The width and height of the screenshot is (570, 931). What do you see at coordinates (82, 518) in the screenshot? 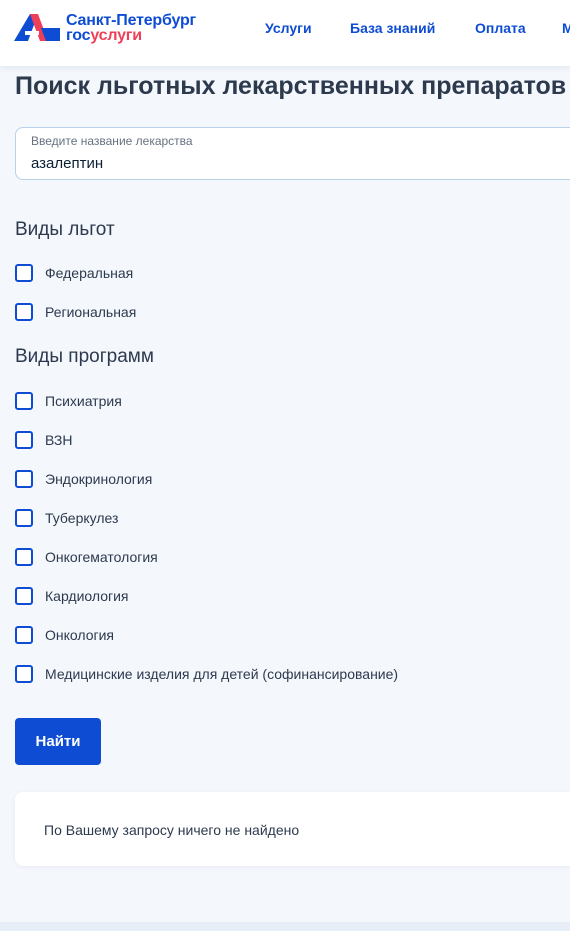
I see `checkbox-label: Туберкулез` at bounding box center [82, 518].